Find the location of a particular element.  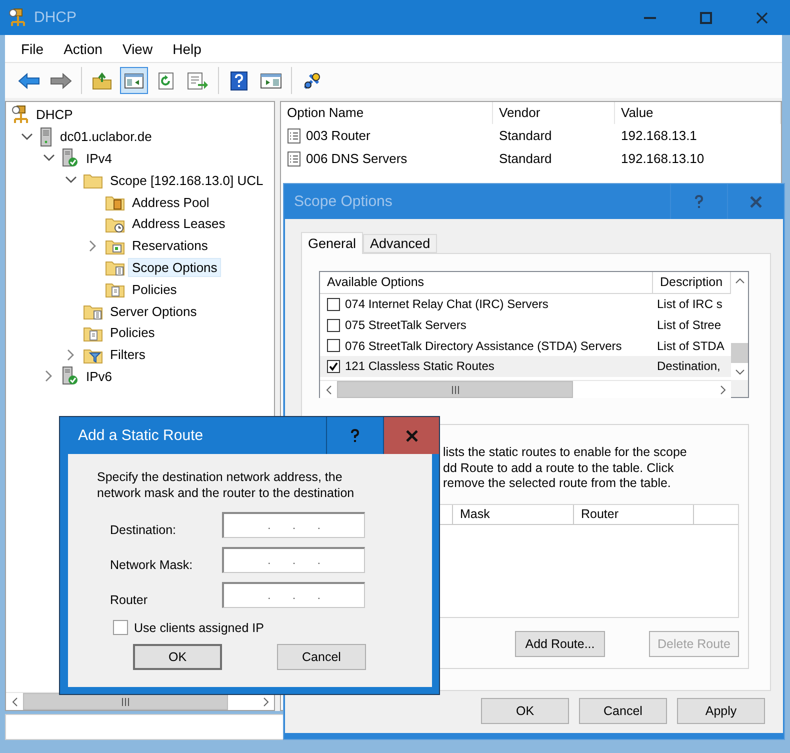

tree-item: IPv6 is located at coordinates (99, 376).